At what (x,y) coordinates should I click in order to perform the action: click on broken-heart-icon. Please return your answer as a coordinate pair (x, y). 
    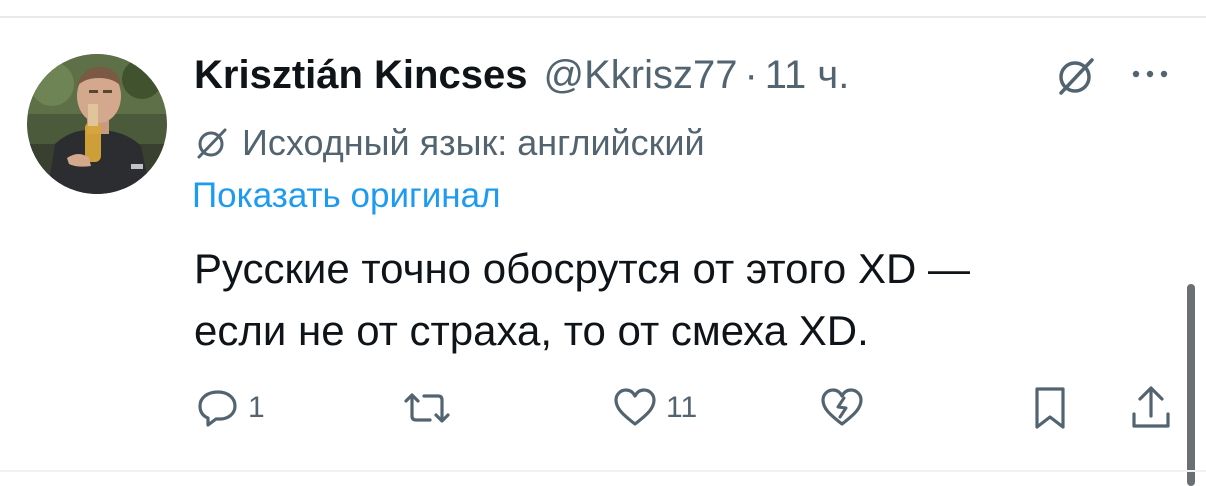
    Looking at the image, I should click on (842, 407).